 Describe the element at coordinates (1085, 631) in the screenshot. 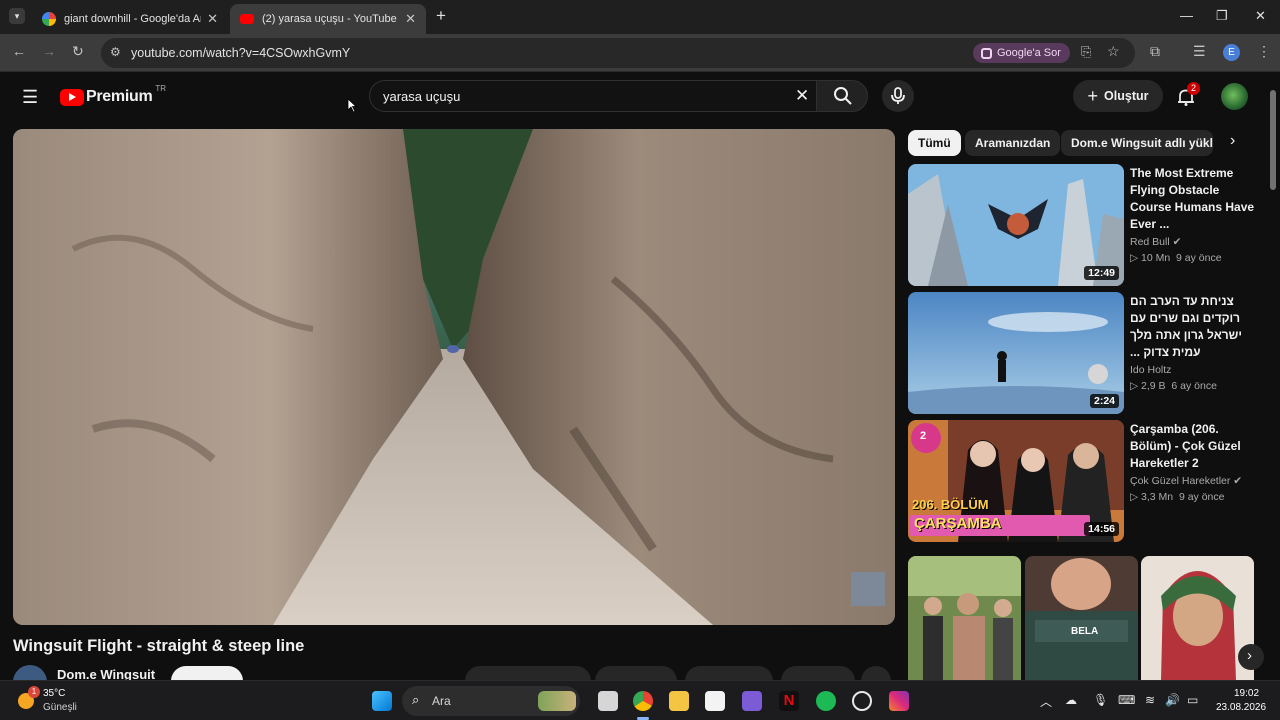

I see `shorts-overlay-text: BELA` at that location.